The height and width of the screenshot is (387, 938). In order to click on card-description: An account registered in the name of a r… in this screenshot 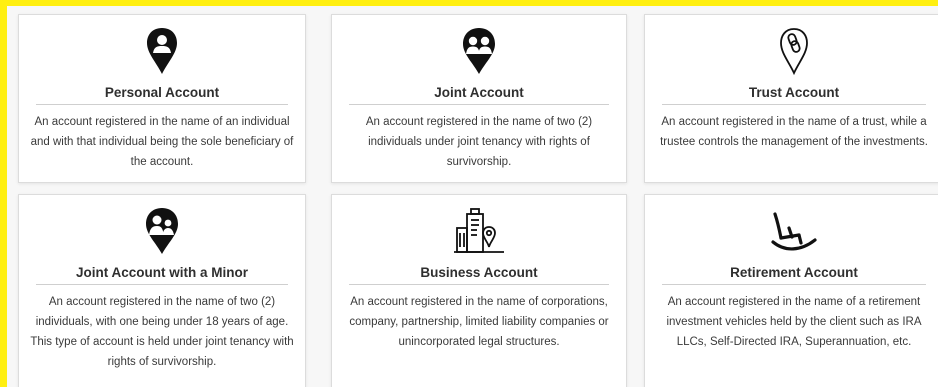, I will do `click(794, 322)`.